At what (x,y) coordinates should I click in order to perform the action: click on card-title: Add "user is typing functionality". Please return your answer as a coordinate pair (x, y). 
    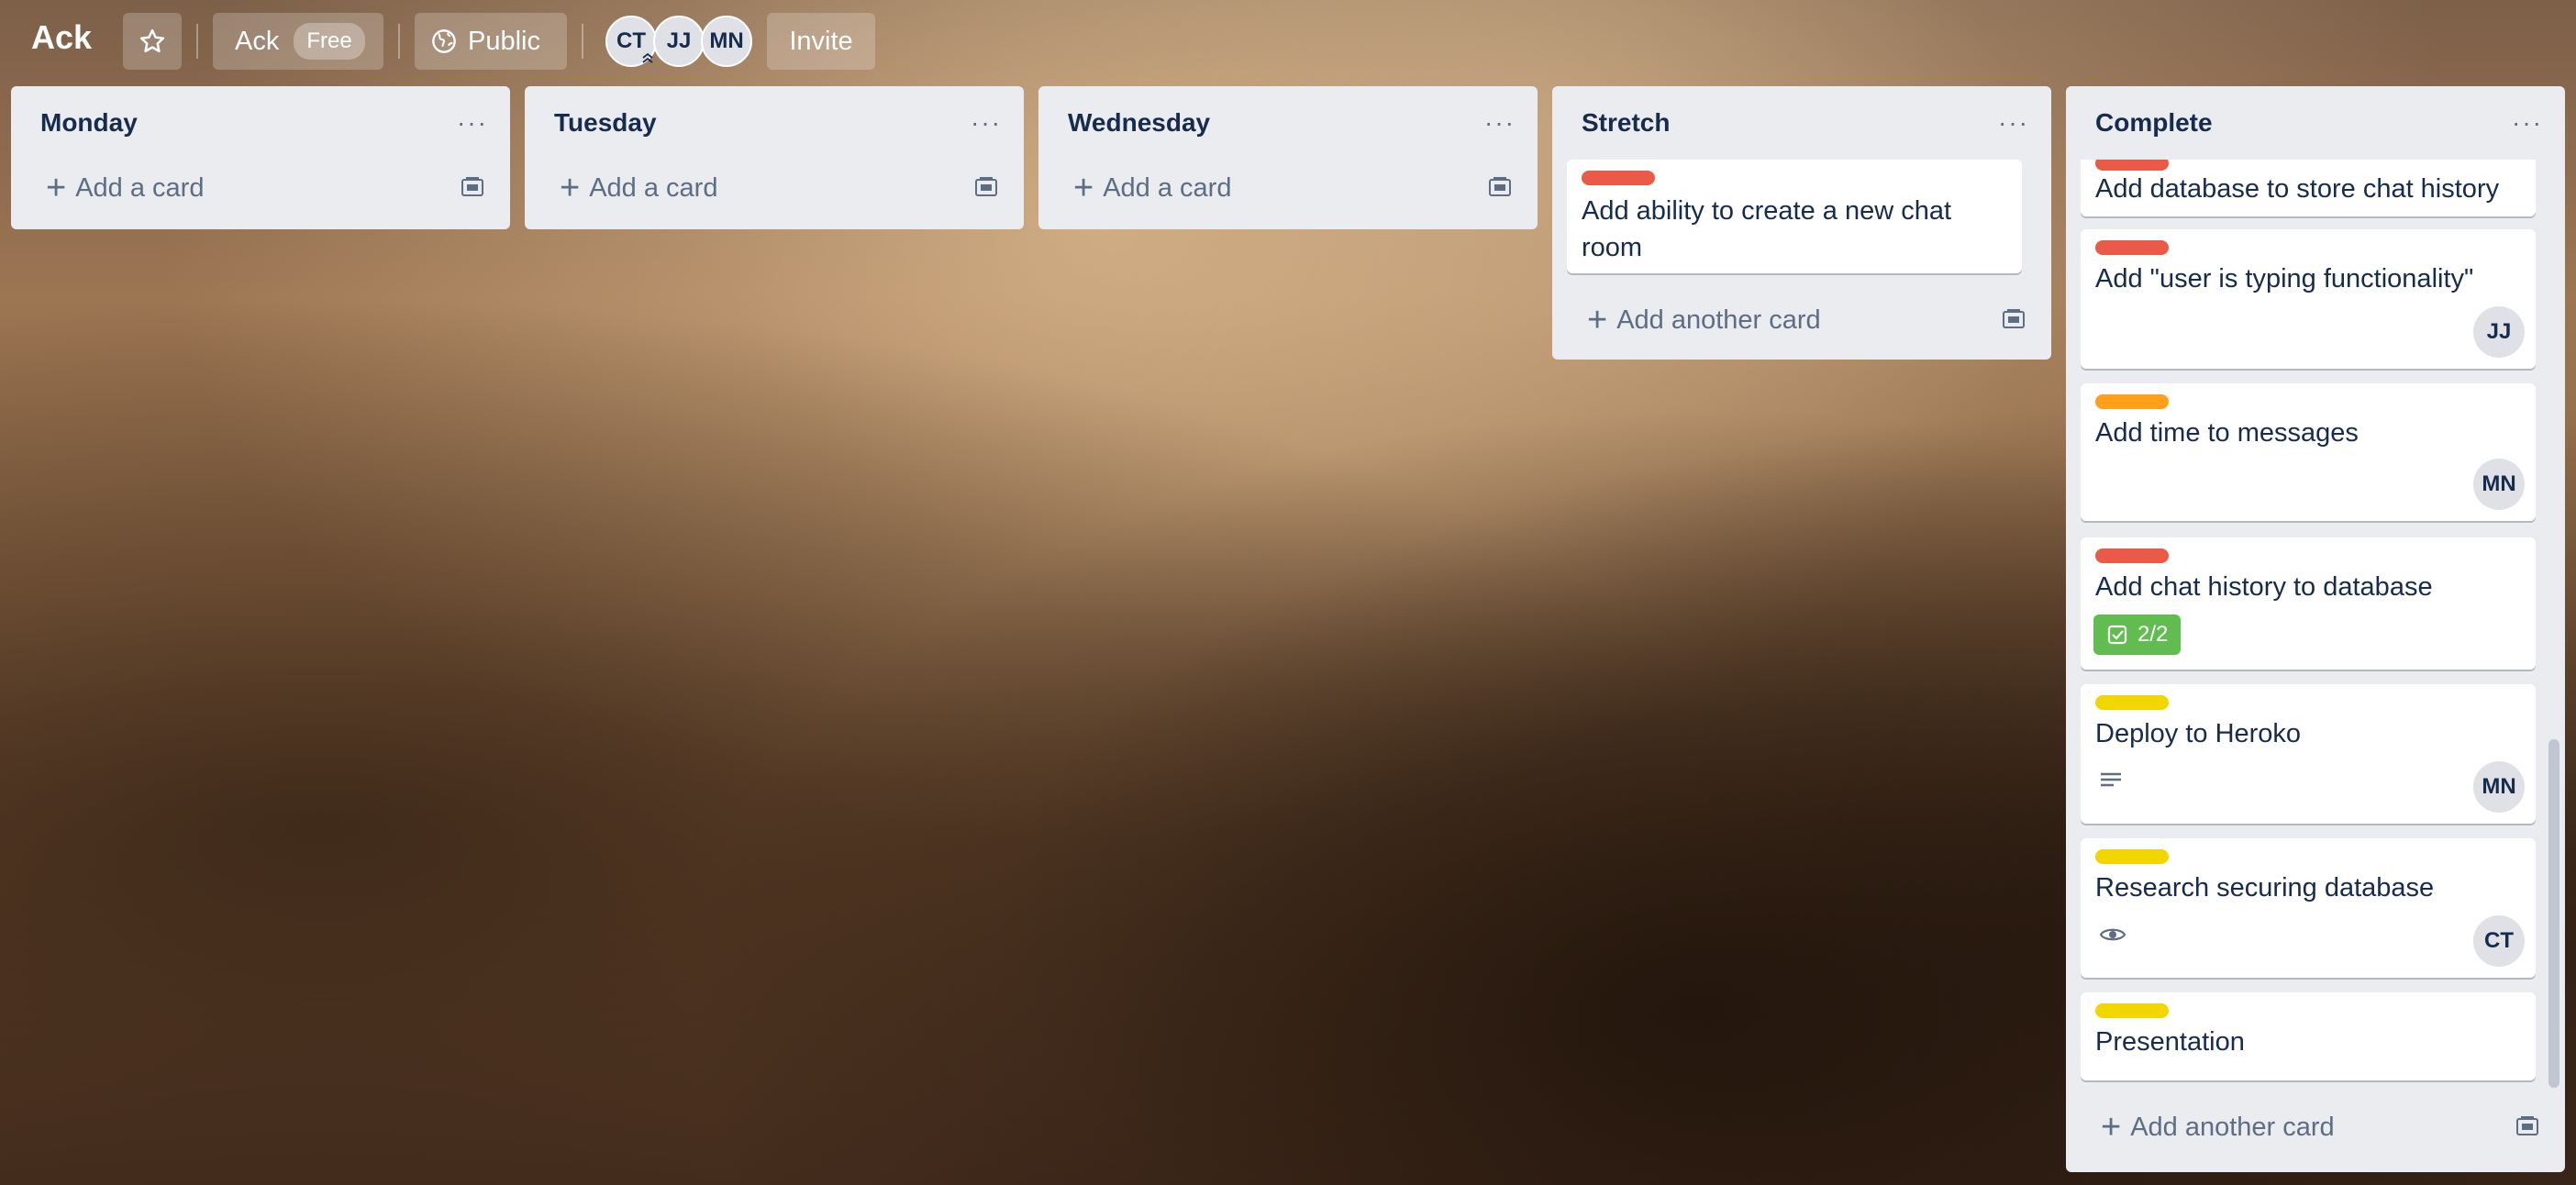
    Looking at the image, I should click on (2284, 278).